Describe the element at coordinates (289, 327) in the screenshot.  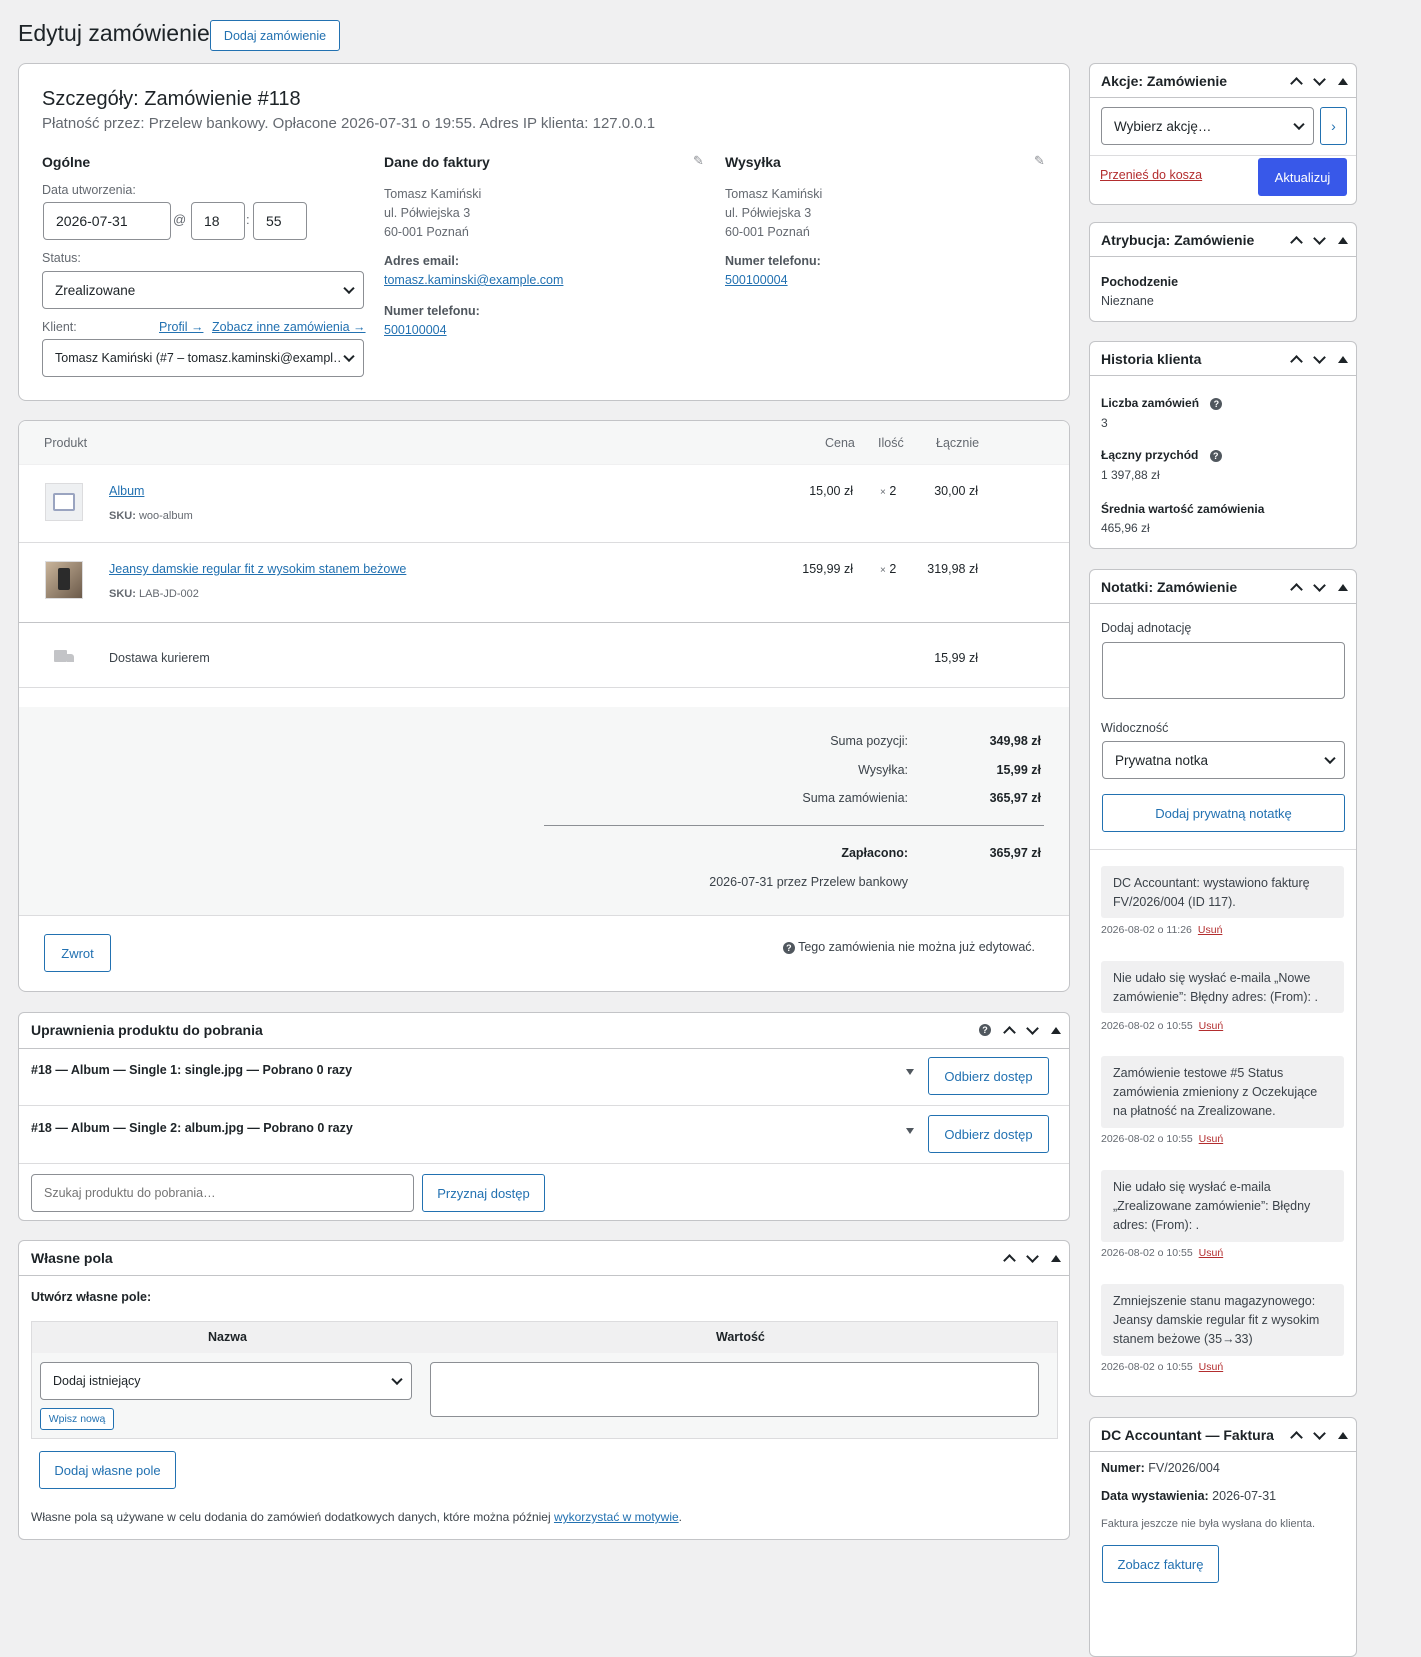
I see `other-orders-link: Zobacz inne zamówienia →` at that location.